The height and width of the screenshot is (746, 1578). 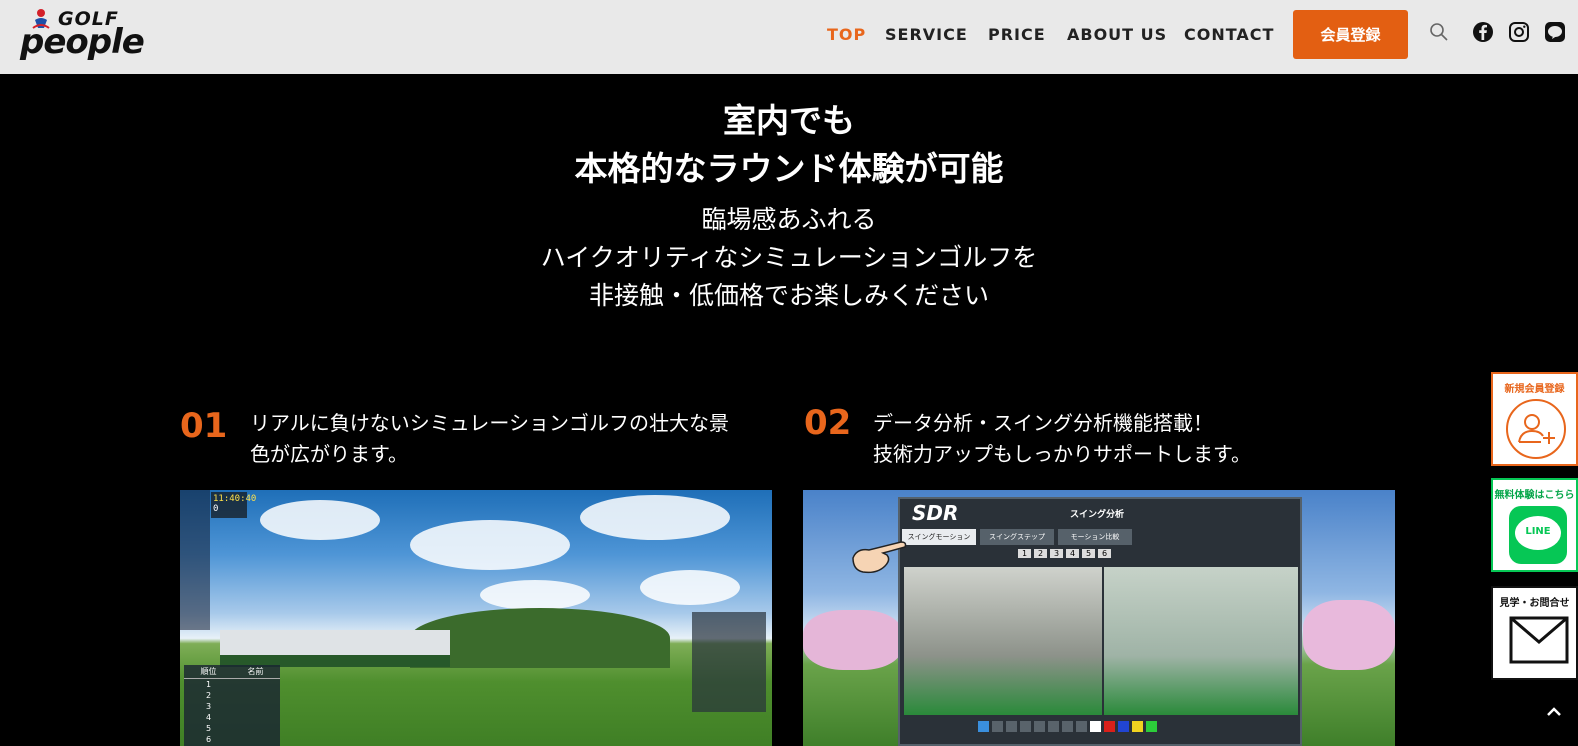 I want to click on mail-icon, so click(x=1539, y=640).